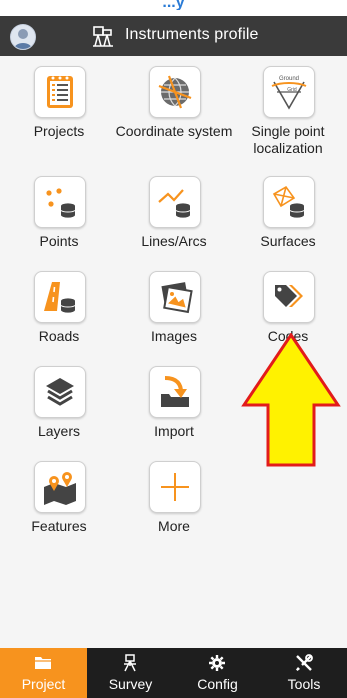 The width and height of the screenshot is (347, 698). I want to click on instruments-icon, so click(103, 36).